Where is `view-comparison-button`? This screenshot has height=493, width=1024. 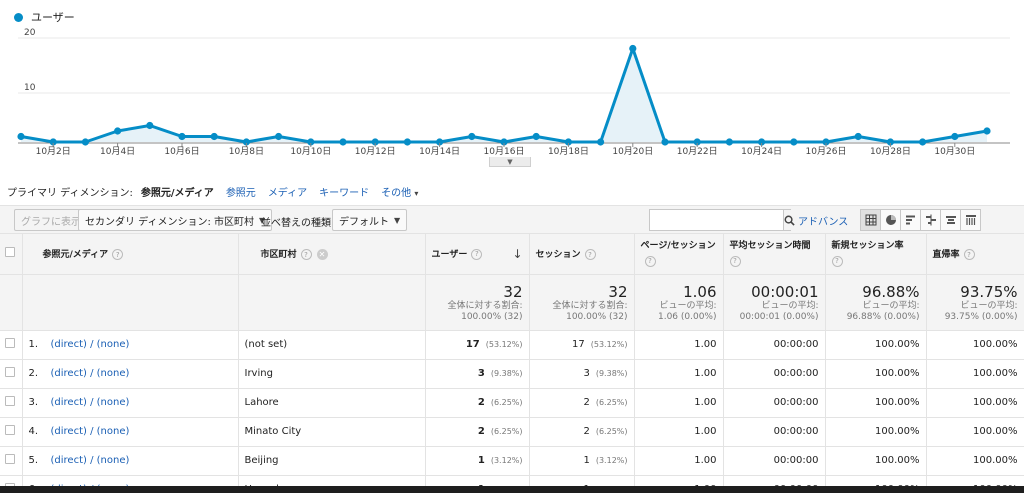 view-comparison-button is located at coordinates (930, 220).